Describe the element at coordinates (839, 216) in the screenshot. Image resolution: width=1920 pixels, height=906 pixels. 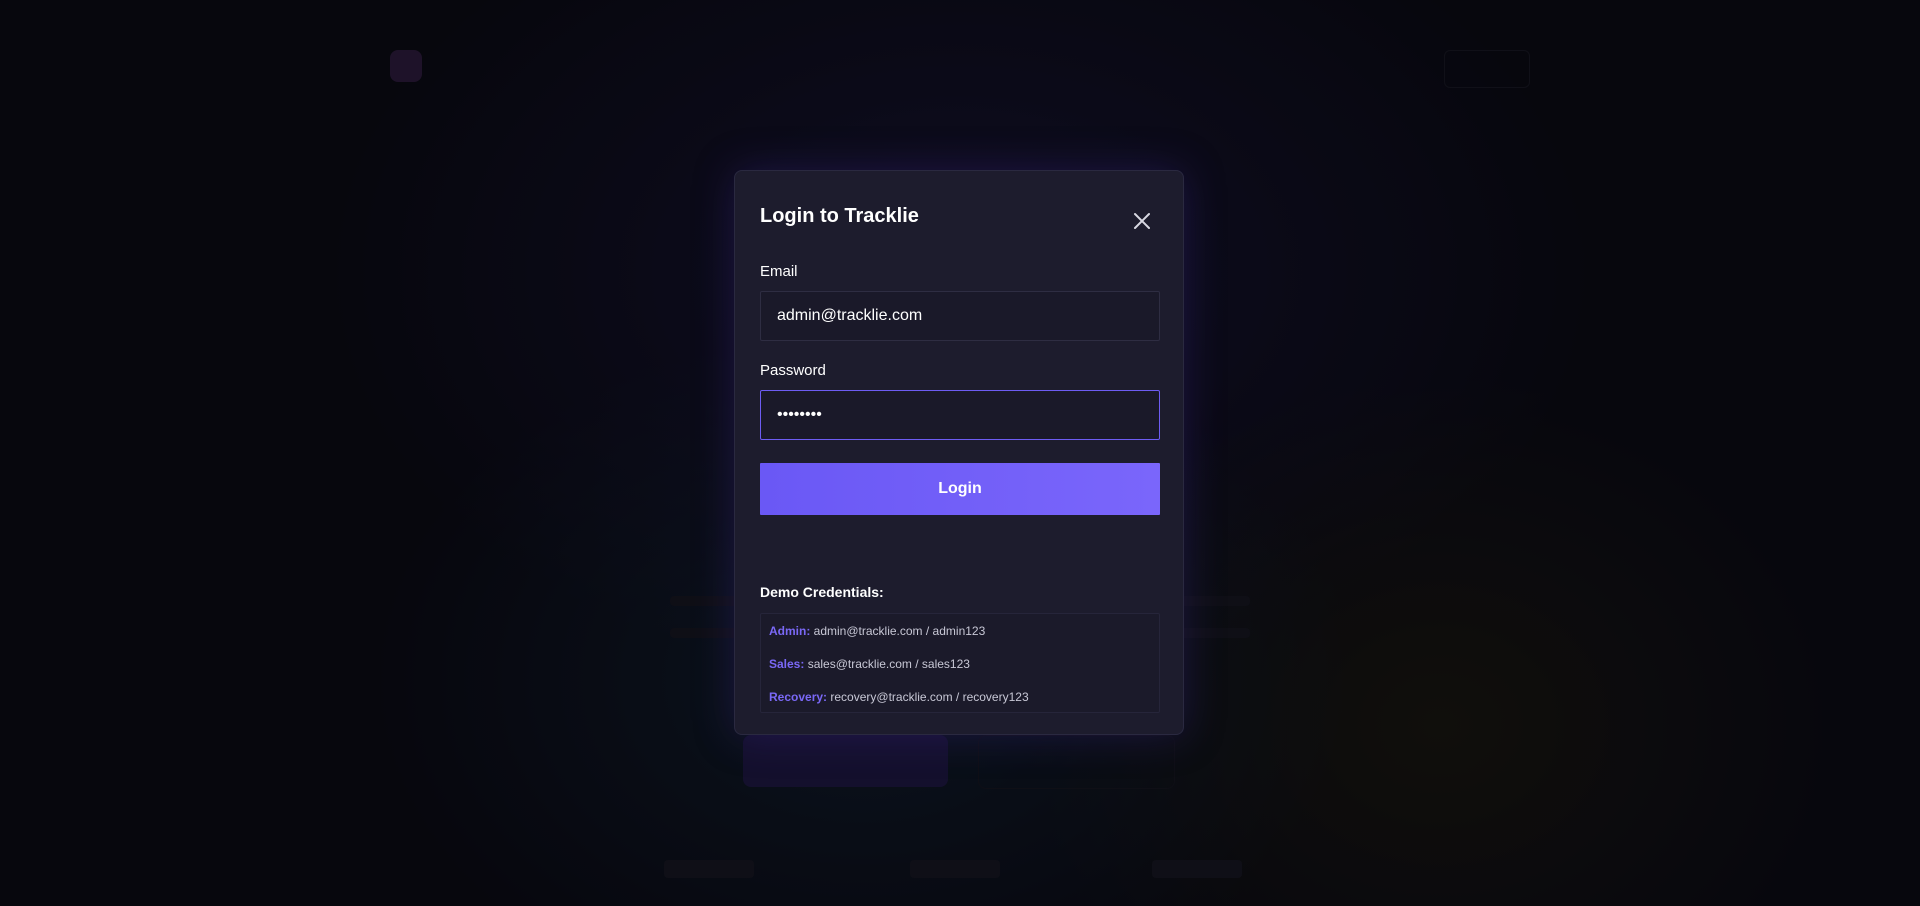
I see `modal-title: Login to Tracklie` at that location.